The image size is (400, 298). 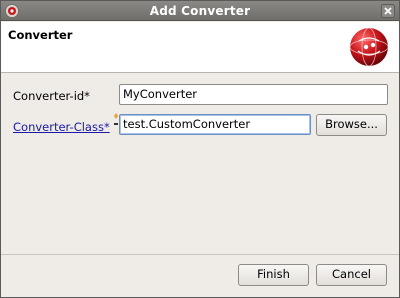 What do you see at coordinates (273, 275) in the screenshot?
I see `finish-button: Finish` at bounding box center [273, 275].